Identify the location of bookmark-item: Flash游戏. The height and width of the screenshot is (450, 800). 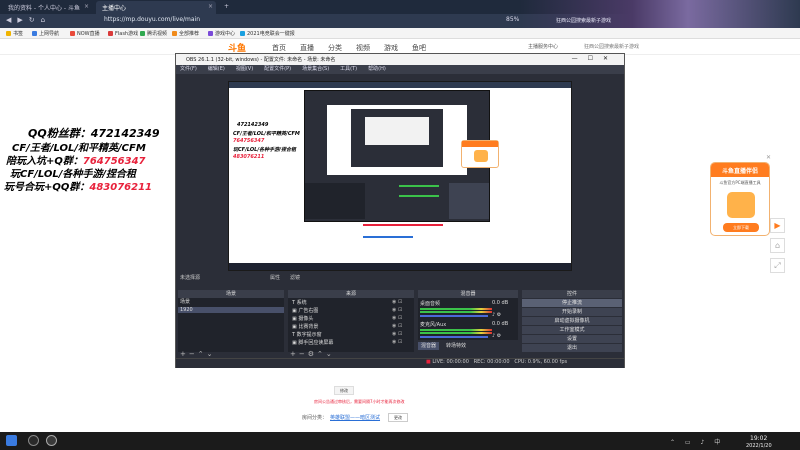
(123, 33).